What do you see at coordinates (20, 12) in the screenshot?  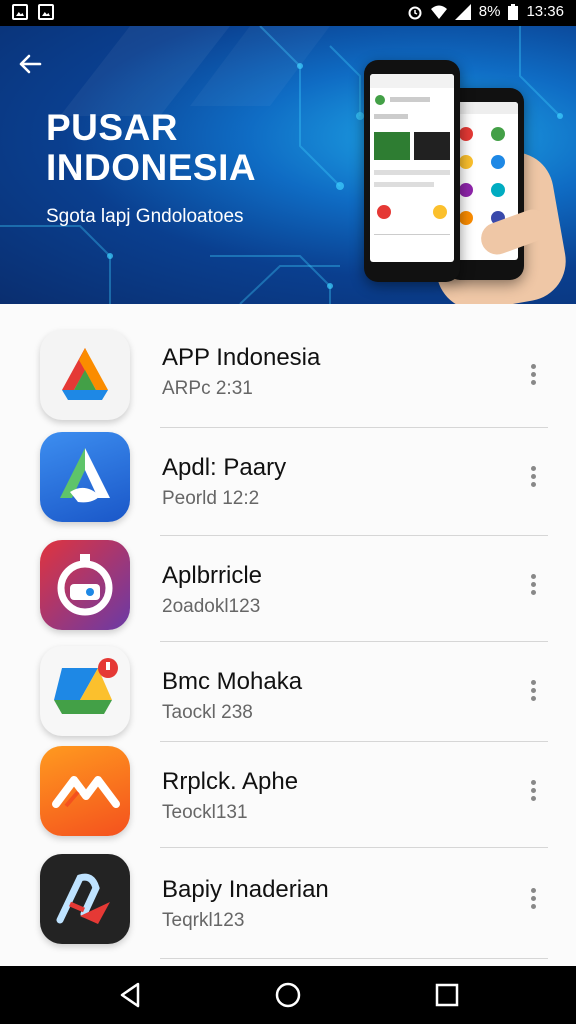 I see `gallery-notification-icon` at bounding box center [20, 12].